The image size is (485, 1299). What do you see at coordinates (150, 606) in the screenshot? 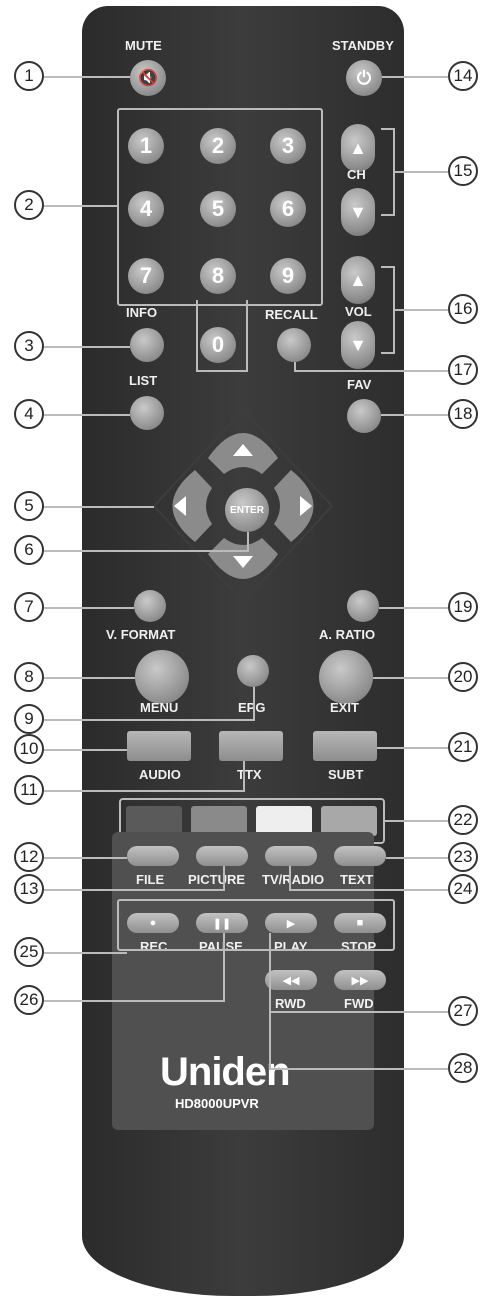
I see `v-format-button` at bounding box center [150, 606].